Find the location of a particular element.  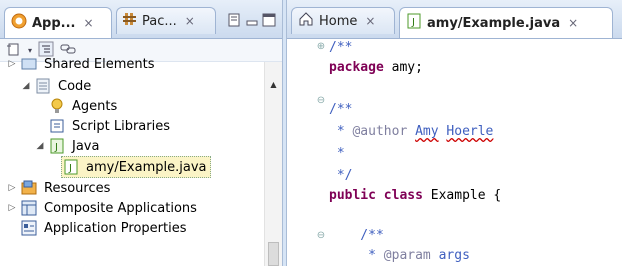

editor-gutter: ⊕ ⊖ ⊖ is located at coordinates (307, 152).